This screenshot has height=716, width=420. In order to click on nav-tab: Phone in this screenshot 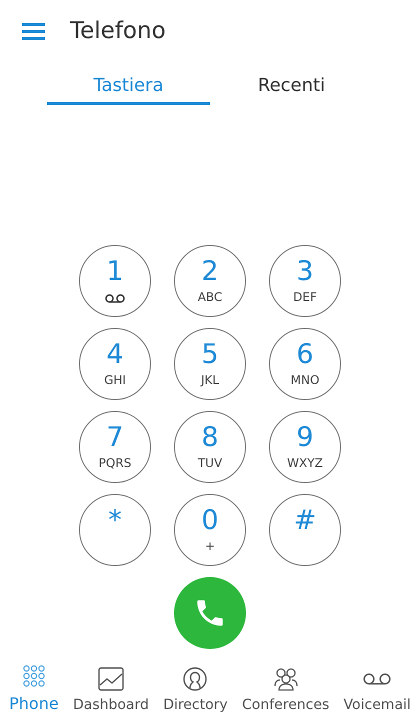, I will do `click(34, 688)`.